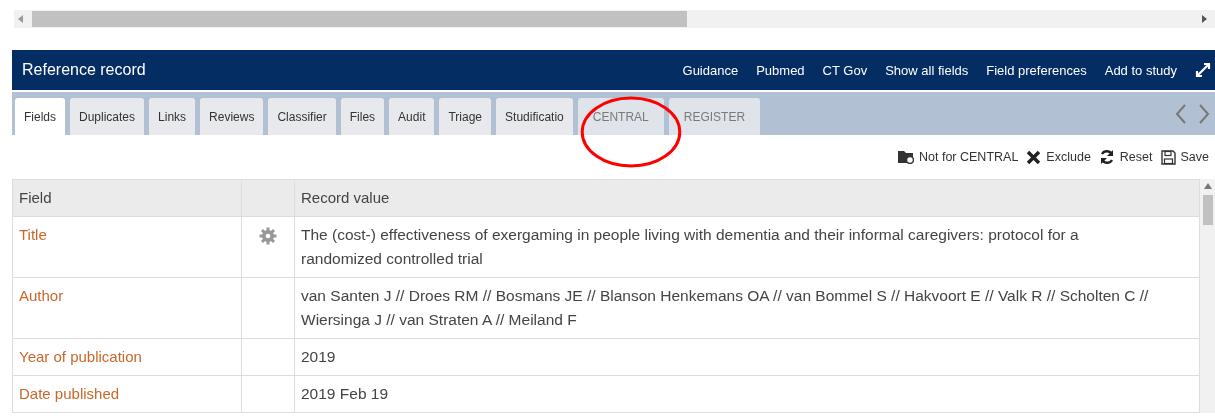 The height and width of the screenshot is (419, 1215). Describe the element at coordinates (127, 198) in the screenshot. I see `column-header: Field` at that location.